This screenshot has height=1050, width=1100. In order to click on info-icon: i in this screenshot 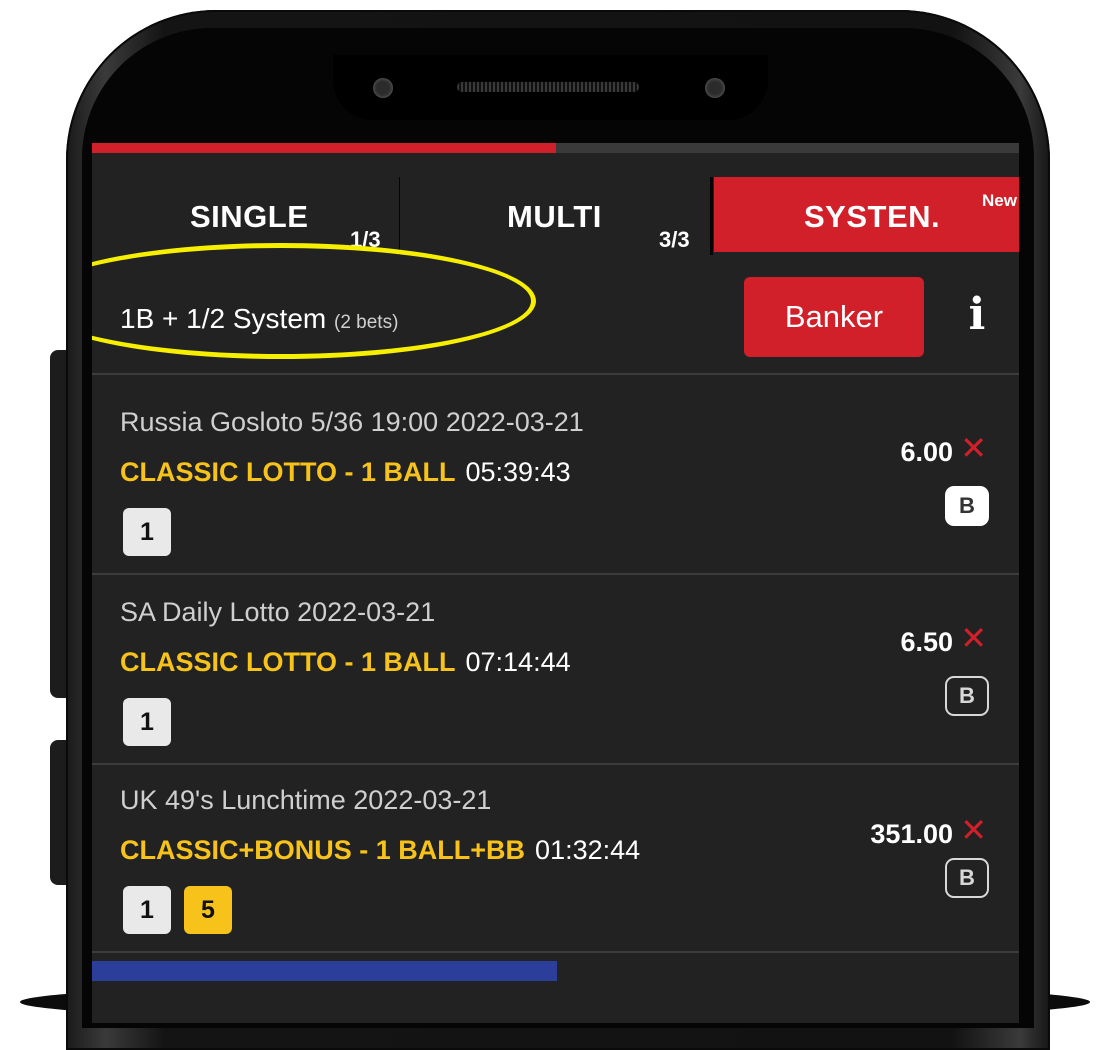, I will do `click(977, 314)`.